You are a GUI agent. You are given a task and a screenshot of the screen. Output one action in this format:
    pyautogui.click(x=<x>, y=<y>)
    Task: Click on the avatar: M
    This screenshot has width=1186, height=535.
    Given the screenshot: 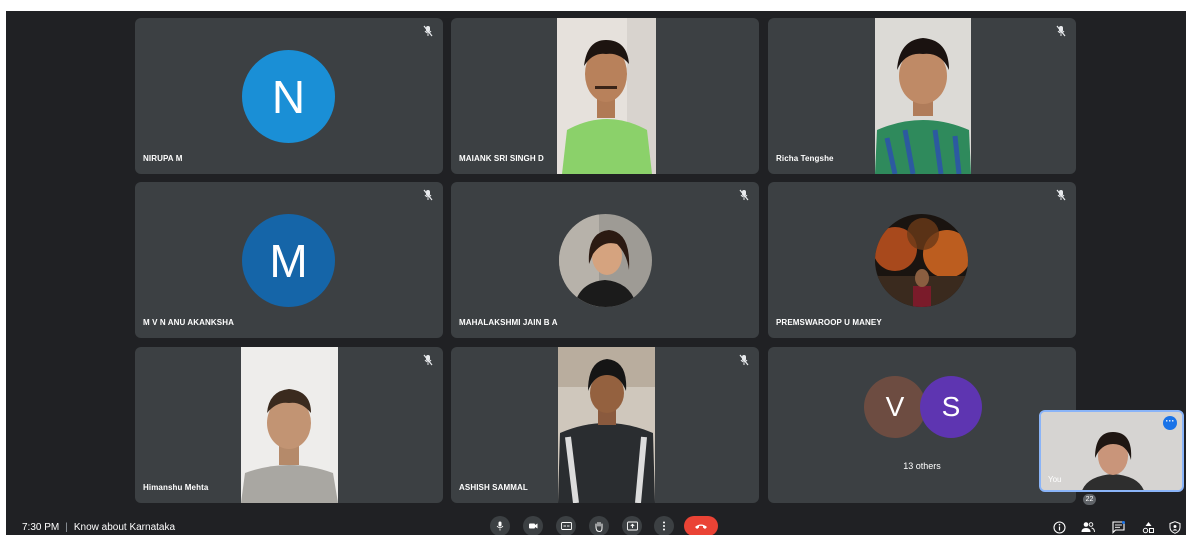 What is the action you would take?
    pyautogui.click(x=288, y=260)
    